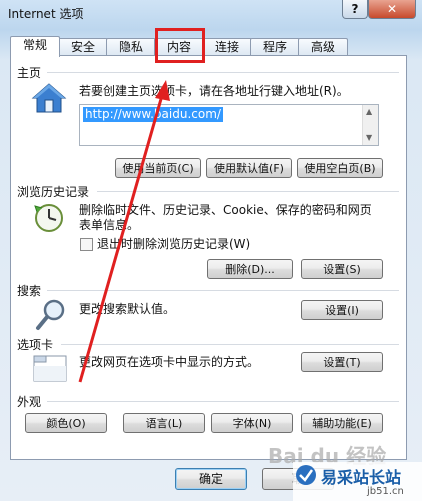 The image size is (422, 501). I want to click on site-url-watermark: jb51.cn, so click(385, 491).